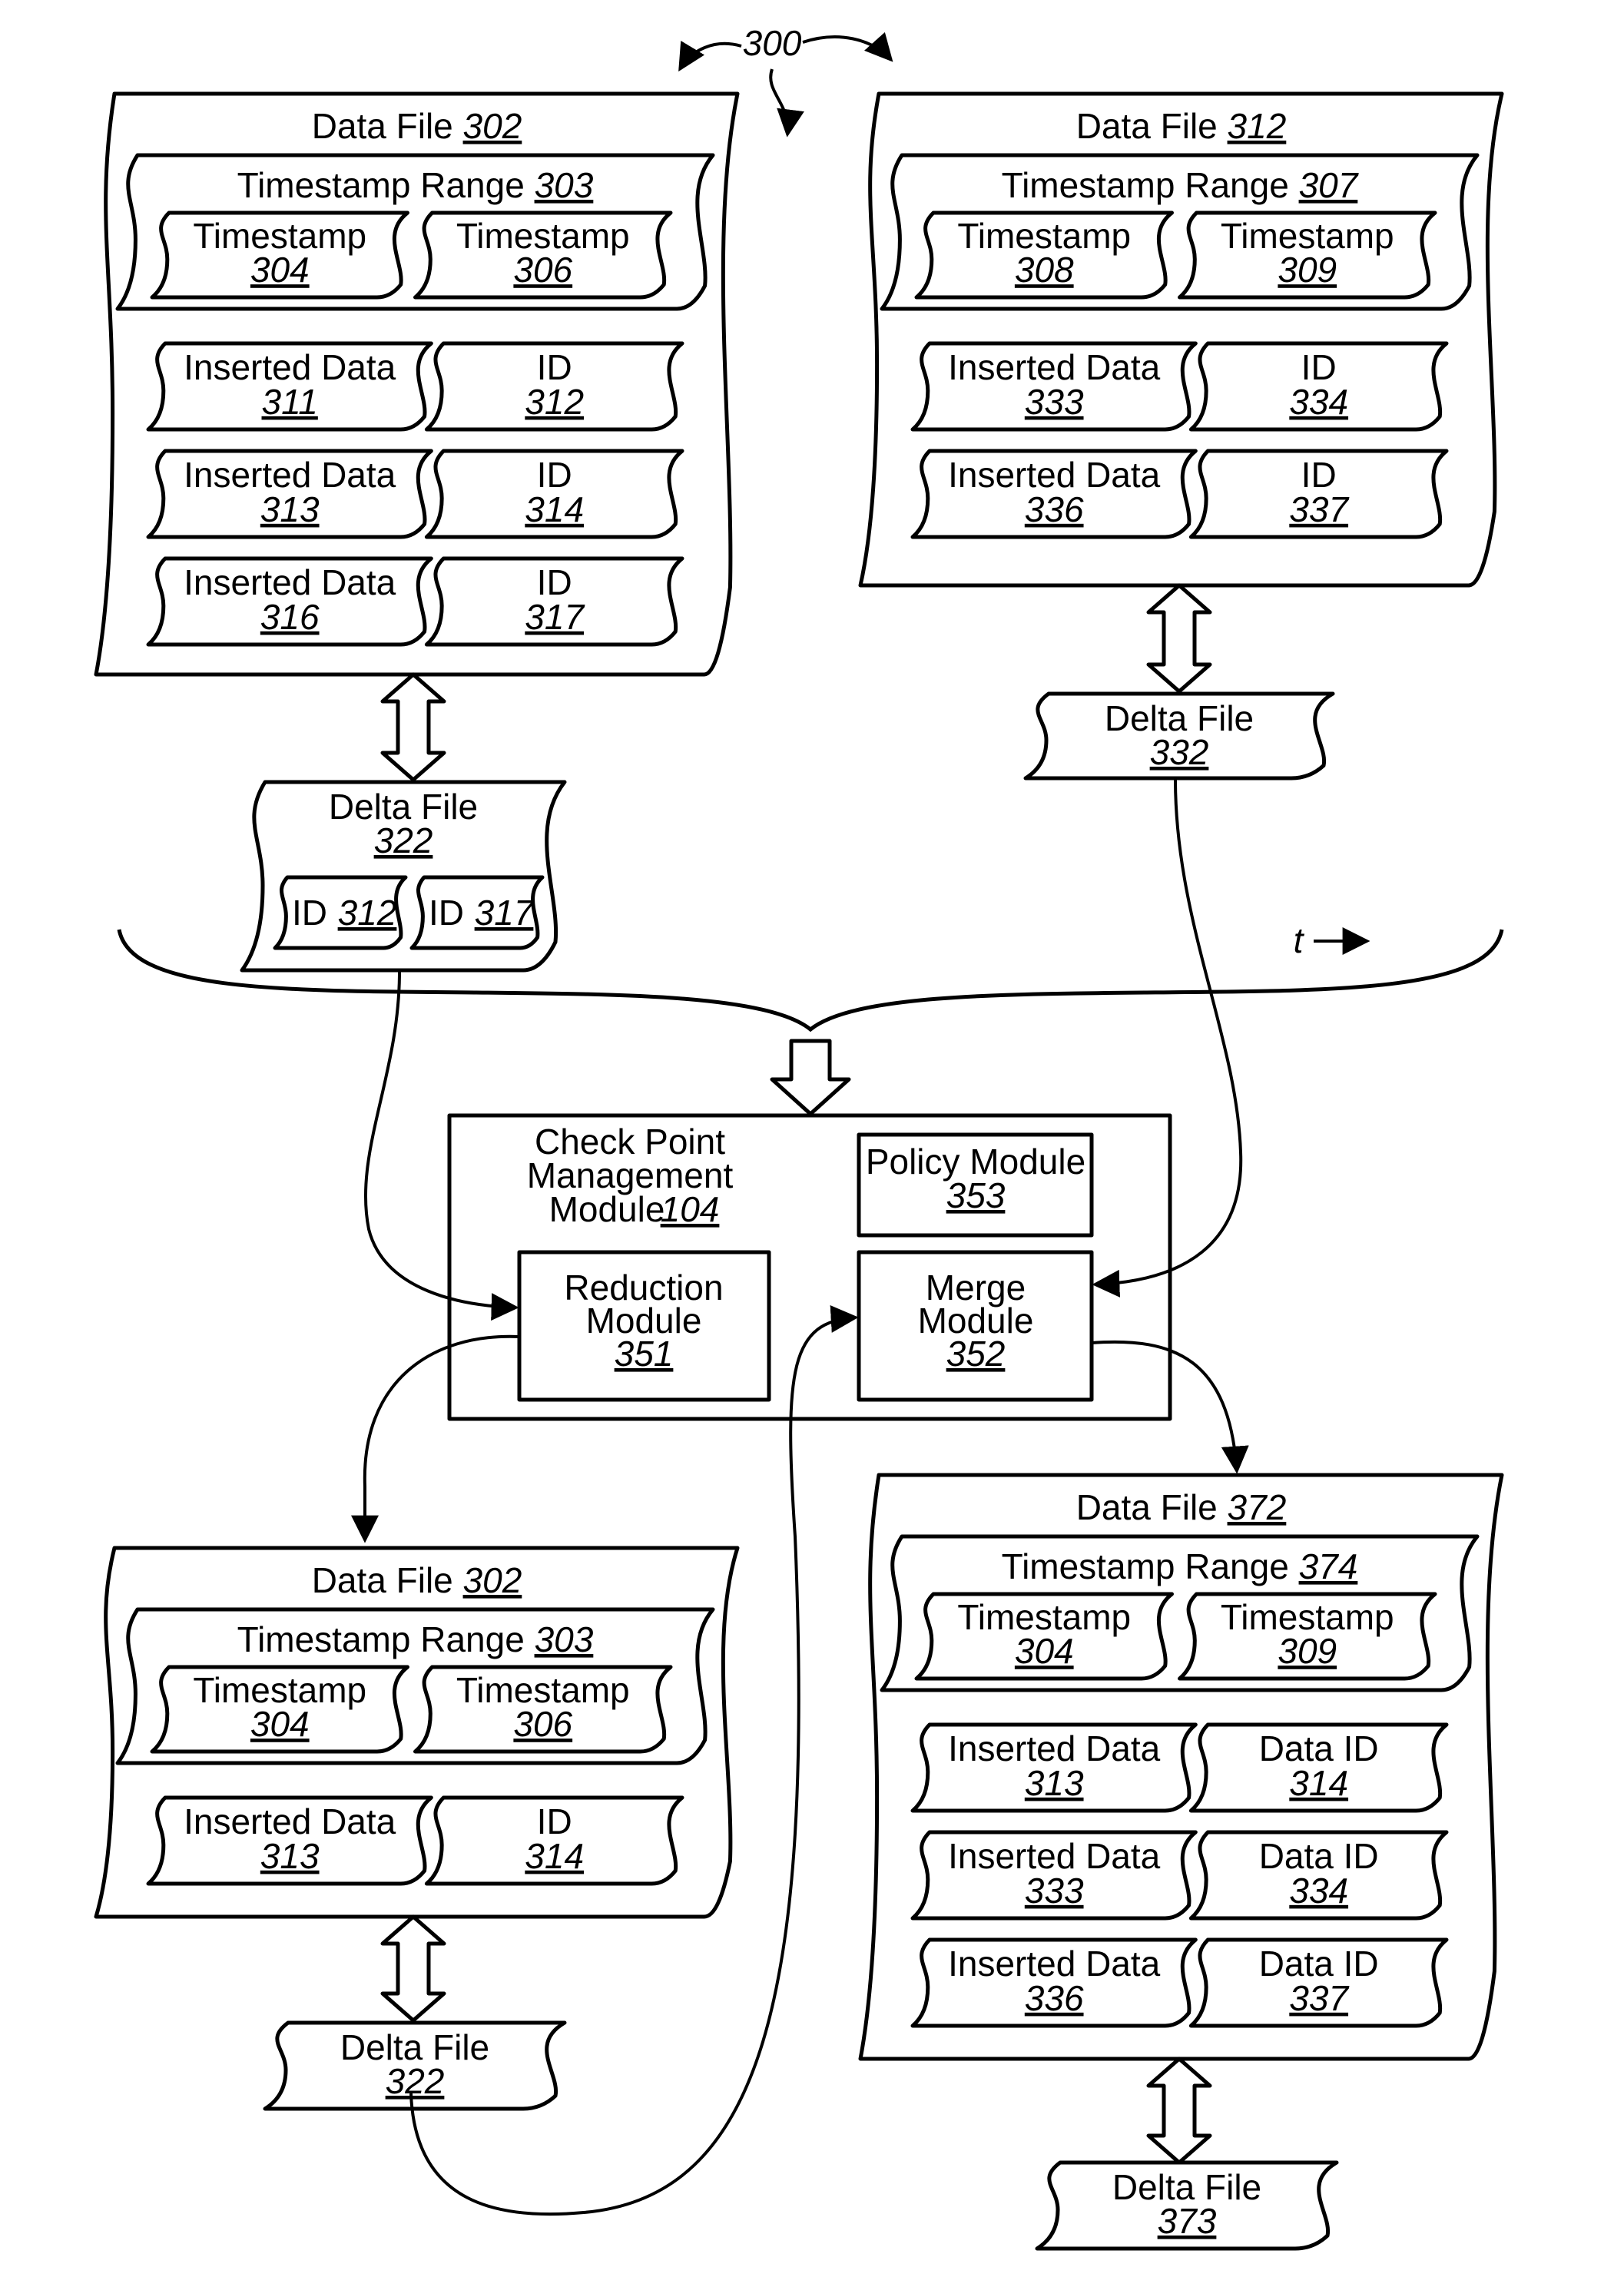 This screenshot has width=1624, height=2277. Describe the element at coordinates (290, 402) in the screenshot. I see `inserted-data-ref: 311` at that location.